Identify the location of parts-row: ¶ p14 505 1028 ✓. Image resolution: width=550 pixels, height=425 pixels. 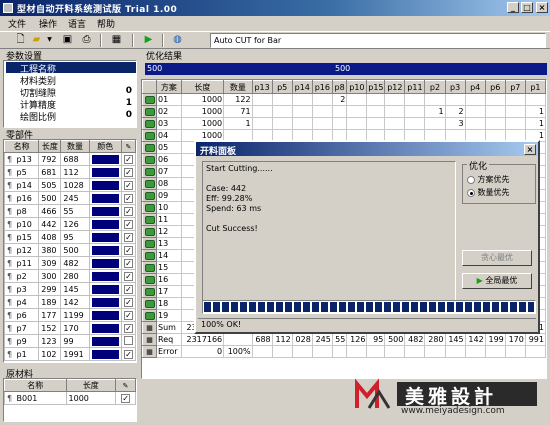
(70, 185).